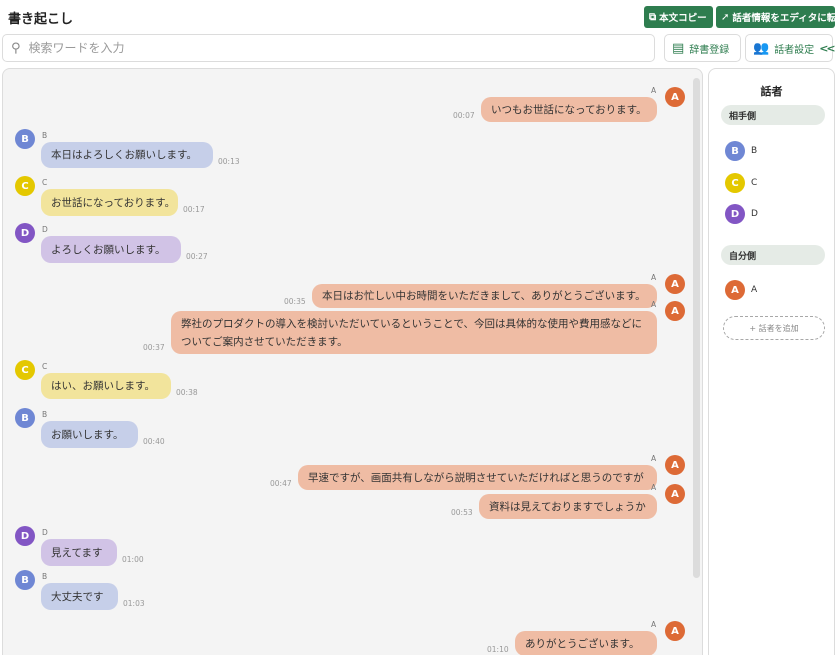 This screenshot has width=837, height=655. What do you see at coordinates (696, 328) in the screenshot?
I see `scrollbar` at bounding box center [696, 328].